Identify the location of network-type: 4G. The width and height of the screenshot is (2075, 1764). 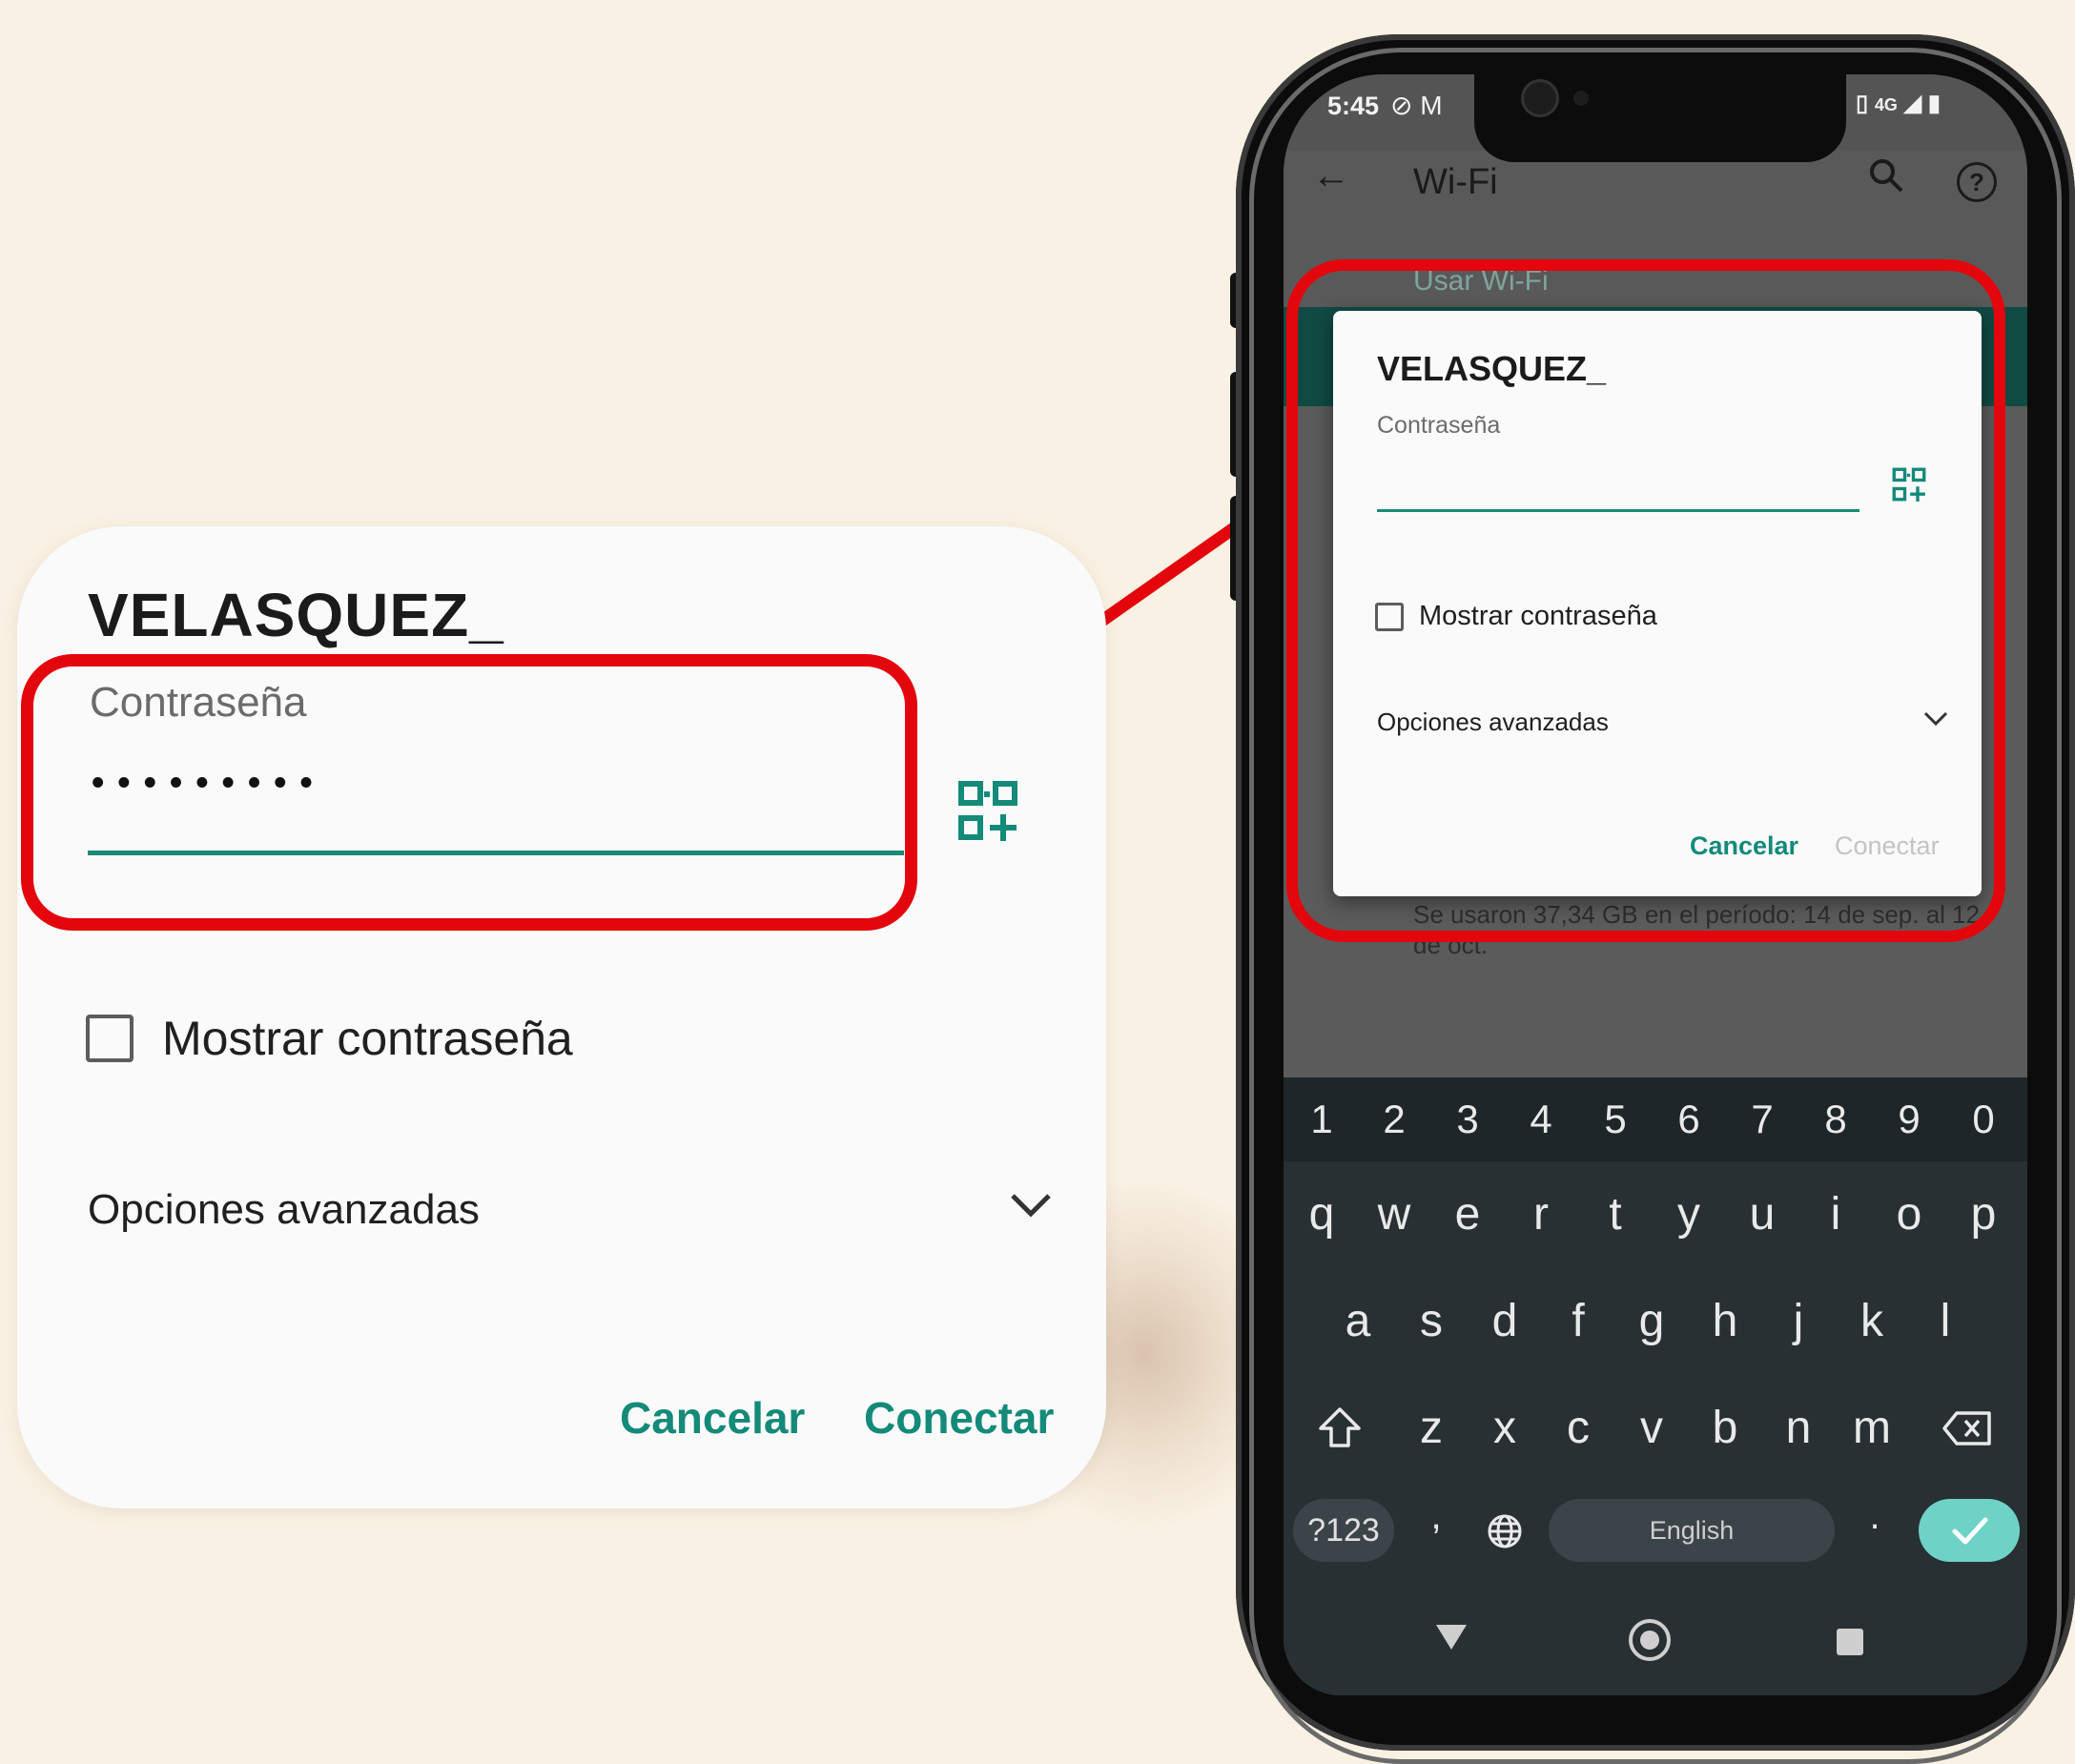
(1886, 105).